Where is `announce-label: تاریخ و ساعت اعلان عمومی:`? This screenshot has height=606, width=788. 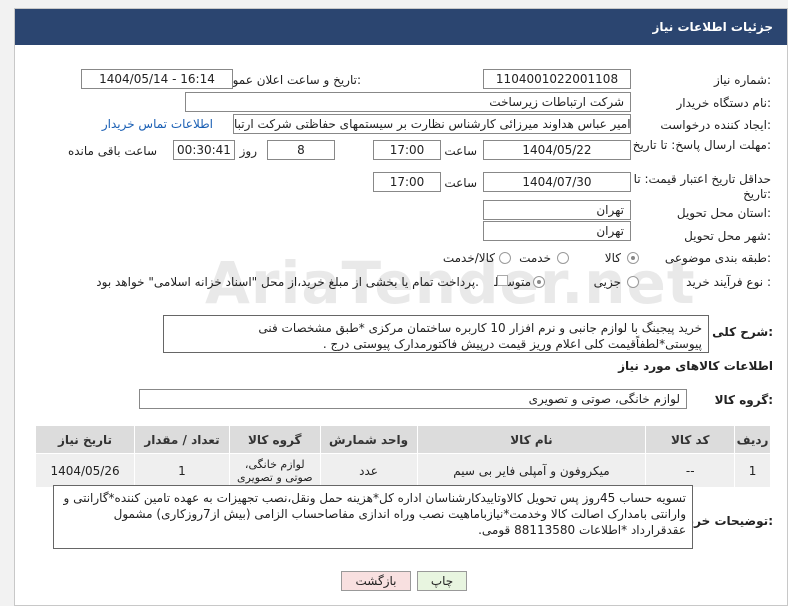 announce-label: تاریخ و ساعت اعلان عمومی: is located at coordinates (288, 80).